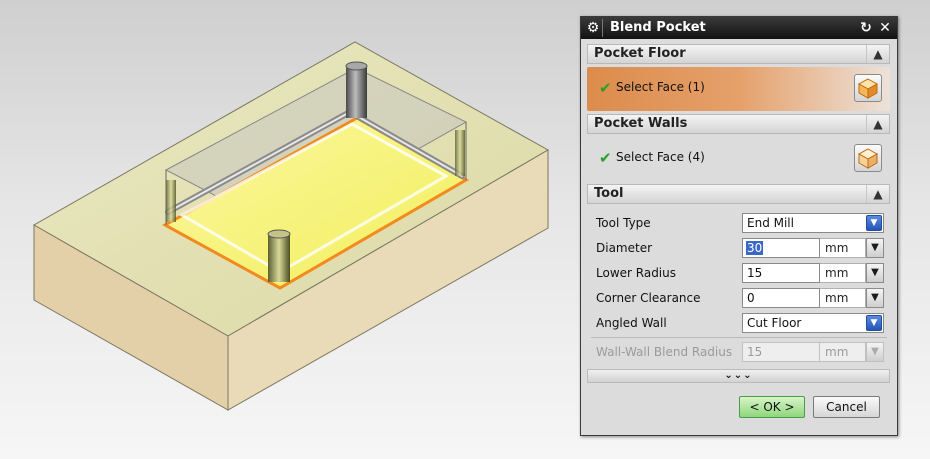 This screenshot has height=459, width=930. Describe the element at coordinates (660, 157) in the screenshot. I see `pocket-walls-select-label: Select Face (4)` at that location.